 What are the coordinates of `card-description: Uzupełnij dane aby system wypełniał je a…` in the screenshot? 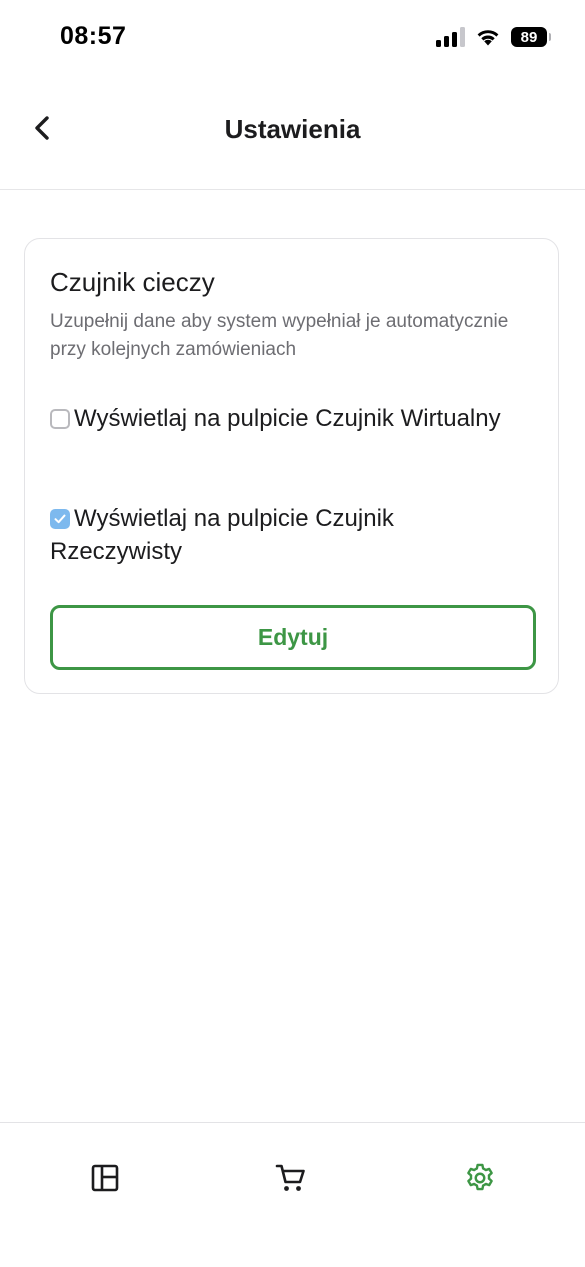 It's located at (279, 335).